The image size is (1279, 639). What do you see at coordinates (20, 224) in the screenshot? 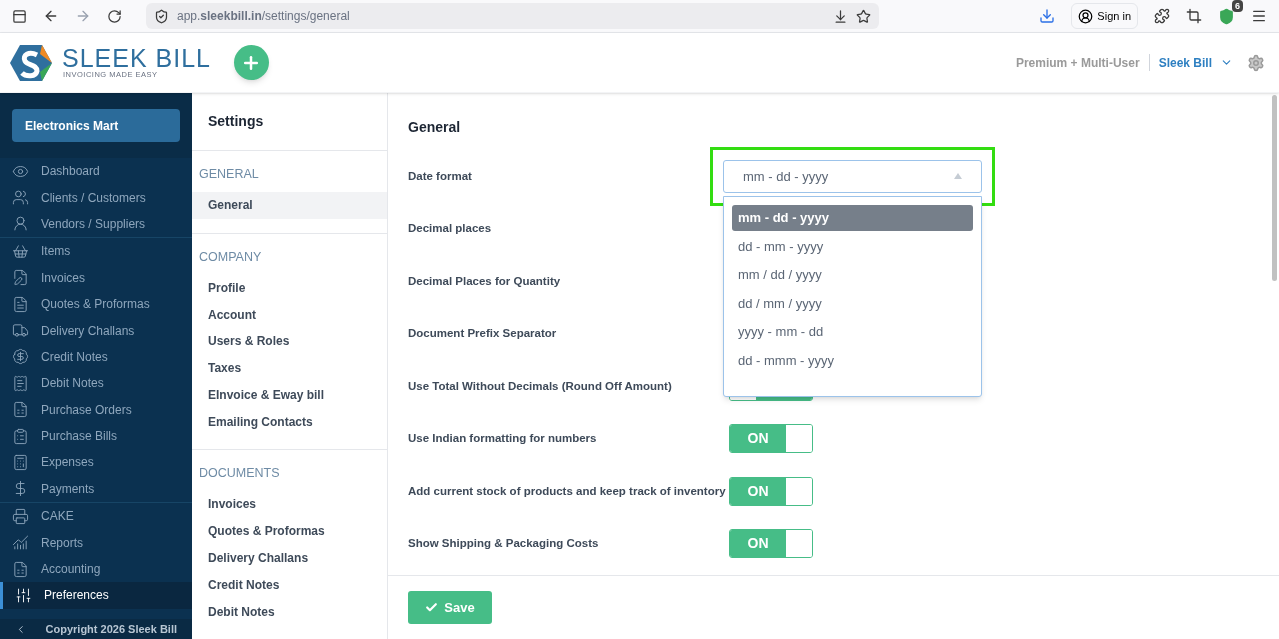
I see `person-icon` at bounding box center [20, 224].